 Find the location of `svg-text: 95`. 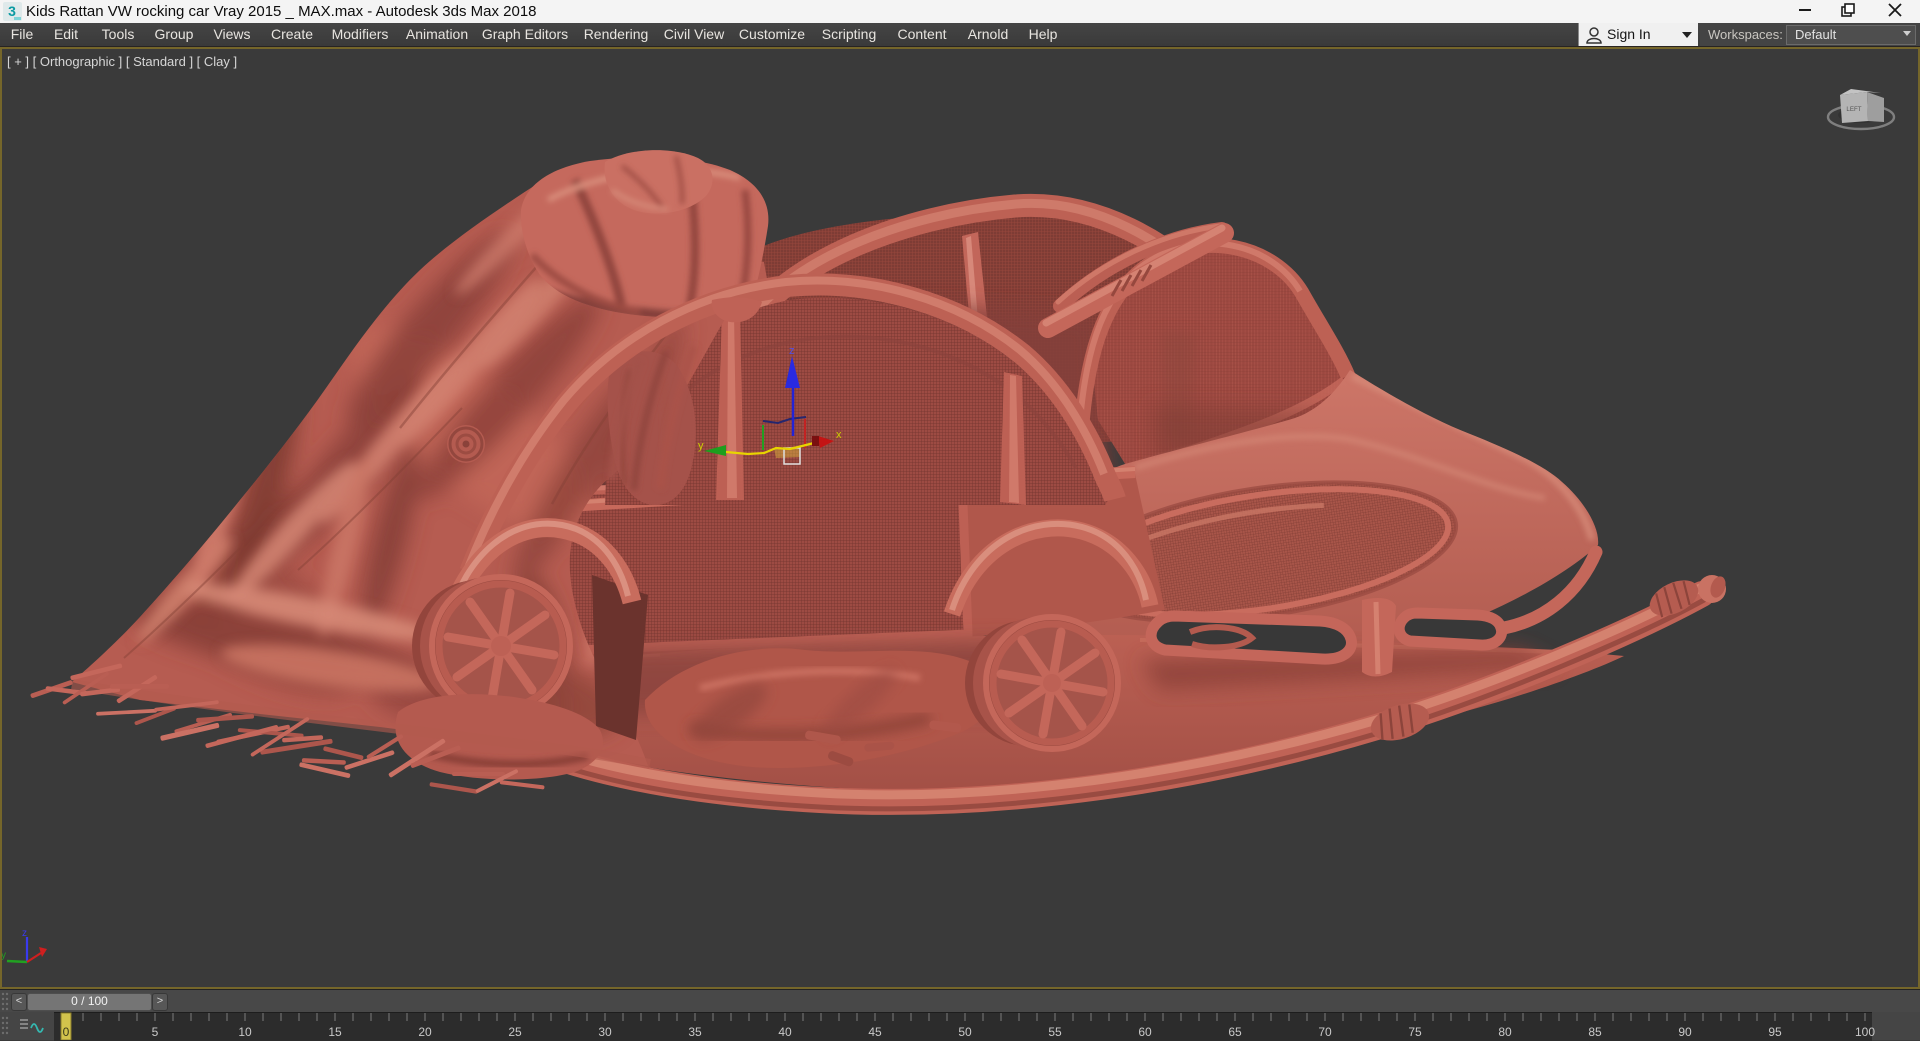

svg-text: 95 is located at coordinates (1775, 1032).